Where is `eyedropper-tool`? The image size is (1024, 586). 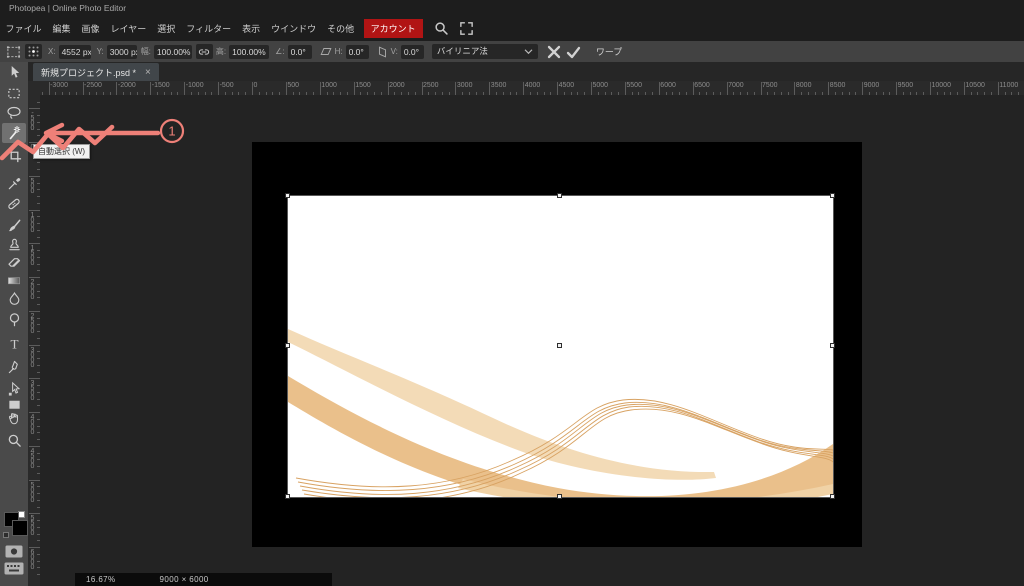
eyedropper-tool is located at coordinates (14, 183).